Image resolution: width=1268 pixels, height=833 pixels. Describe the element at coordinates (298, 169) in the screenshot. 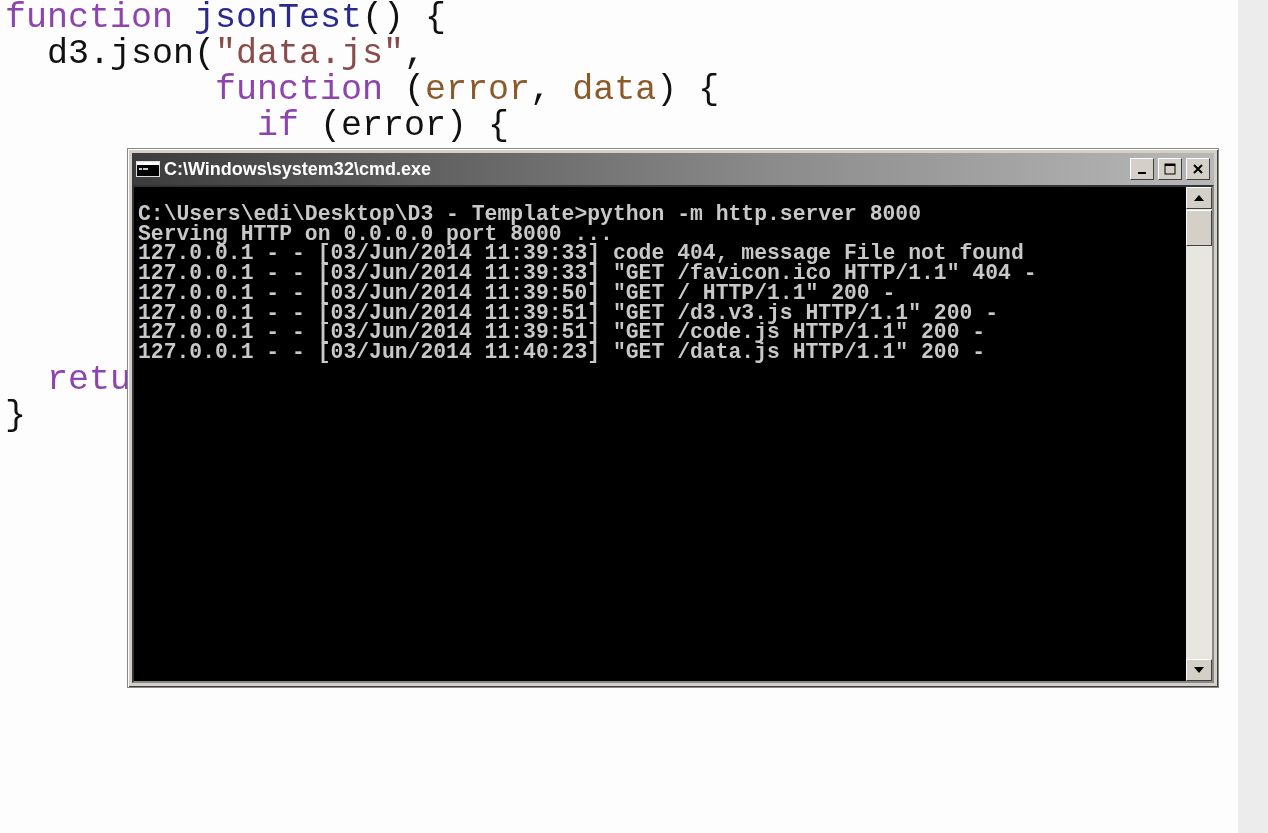

I see `window-title: C:\Windows\system32\cmd.exe` at that location.